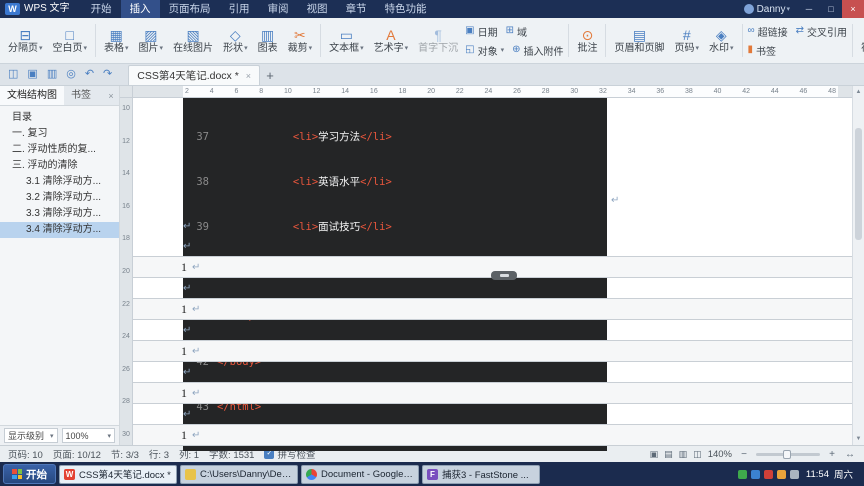 This screenshot has height=486, width=864. What do you see at coordinates (278, 9) in the screenshot?
I see `menu-tab-review: 审阅` at bounding box center [278, 9].